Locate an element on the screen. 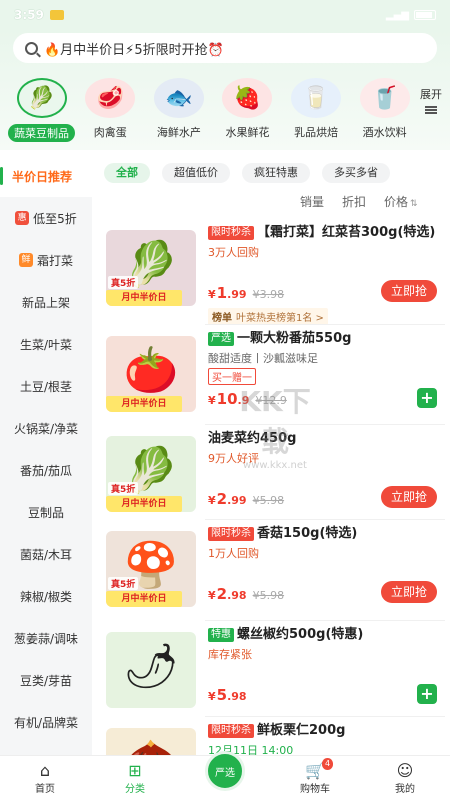 The height and width of the screenshot is (800, 450). fish-icon: 🐟 is located at coordinates (179, 98).